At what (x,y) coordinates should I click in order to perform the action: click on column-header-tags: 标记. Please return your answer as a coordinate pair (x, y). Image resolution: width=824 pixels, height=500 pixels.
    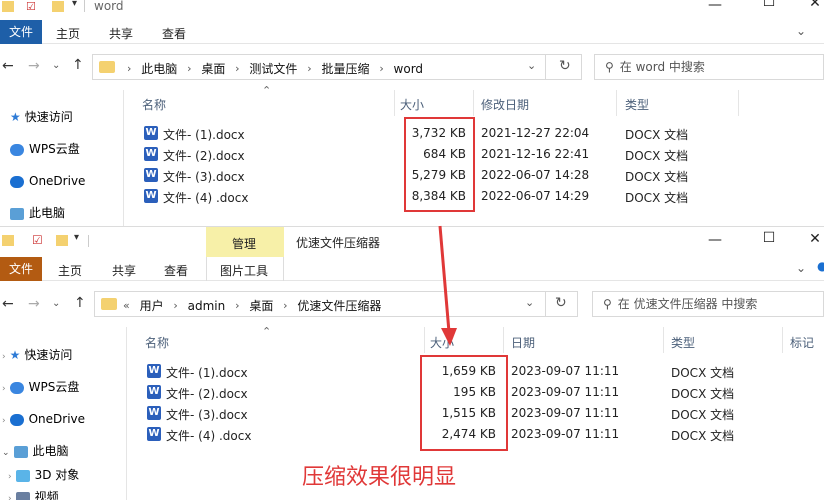
    Looking at the image, I should click on (802, 342).